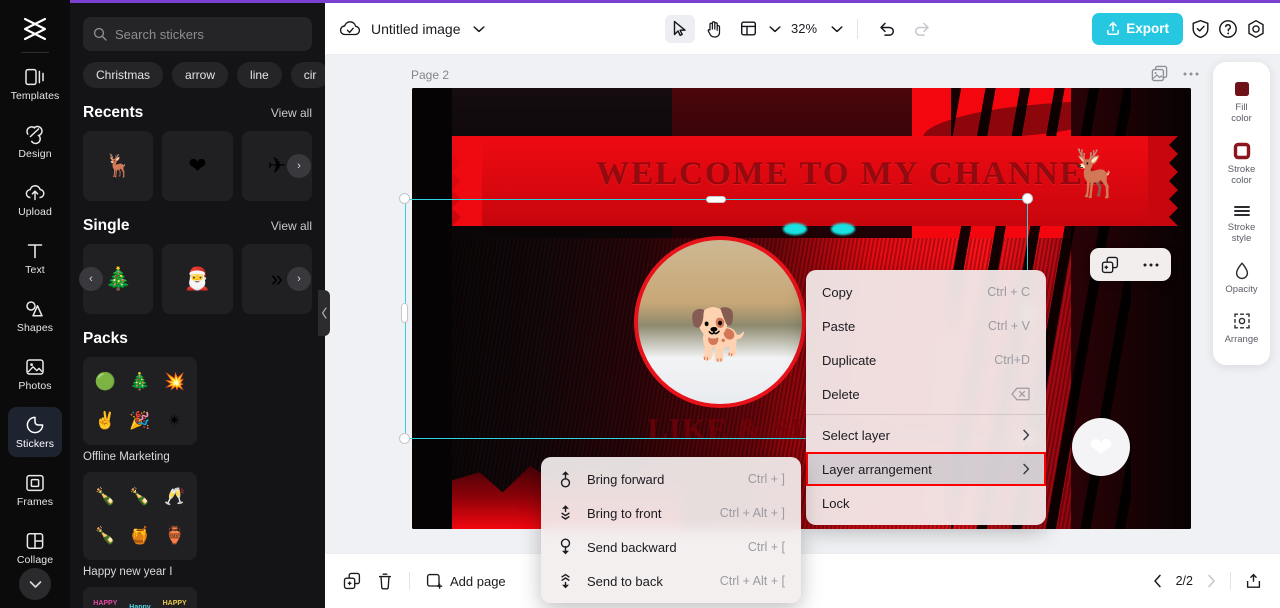  What do you see at coordinates (35, 548) in the screenshot?
I see `sidebar-item-collage: Collage` at bounding box center [35, 548].